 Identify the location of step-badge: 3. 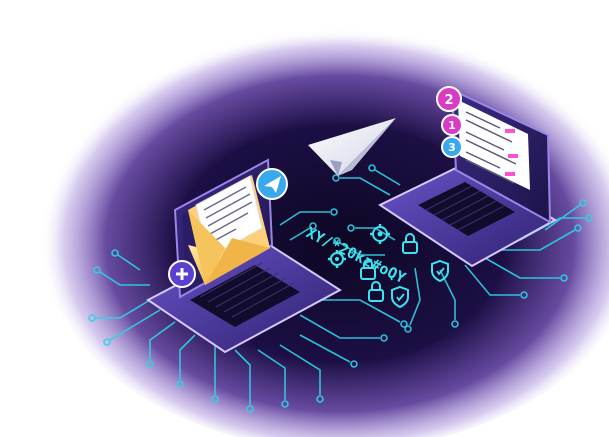
(452, 147).